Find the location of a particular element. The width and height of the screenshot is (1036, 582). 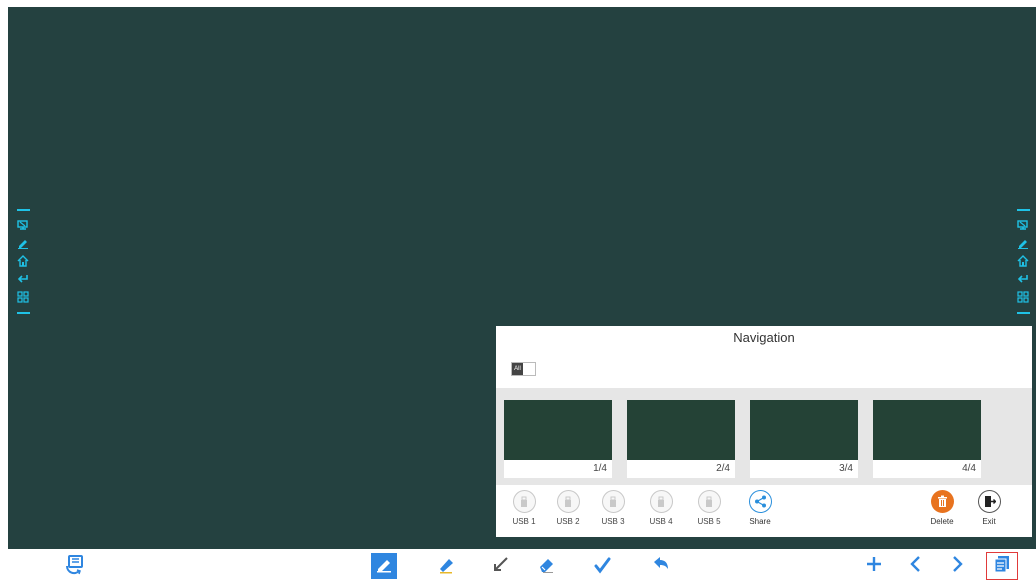

page-navigation-icon is located at coordinates (1002, 566).